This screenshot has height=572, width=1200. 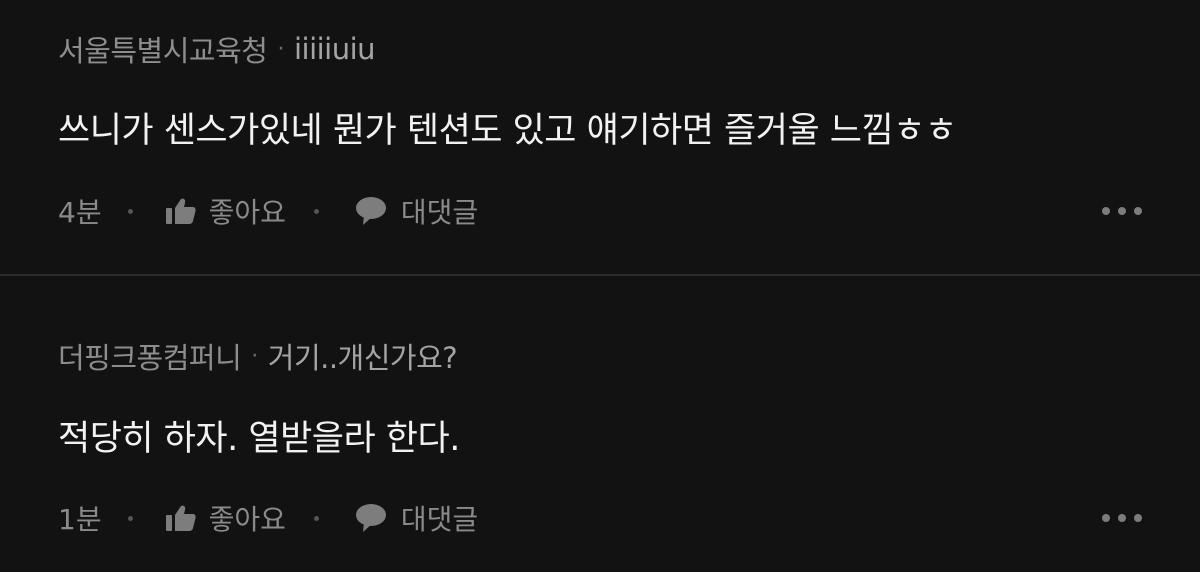 I want to click on author-company: 서울특별시교육청, so click(x=163, y=49).